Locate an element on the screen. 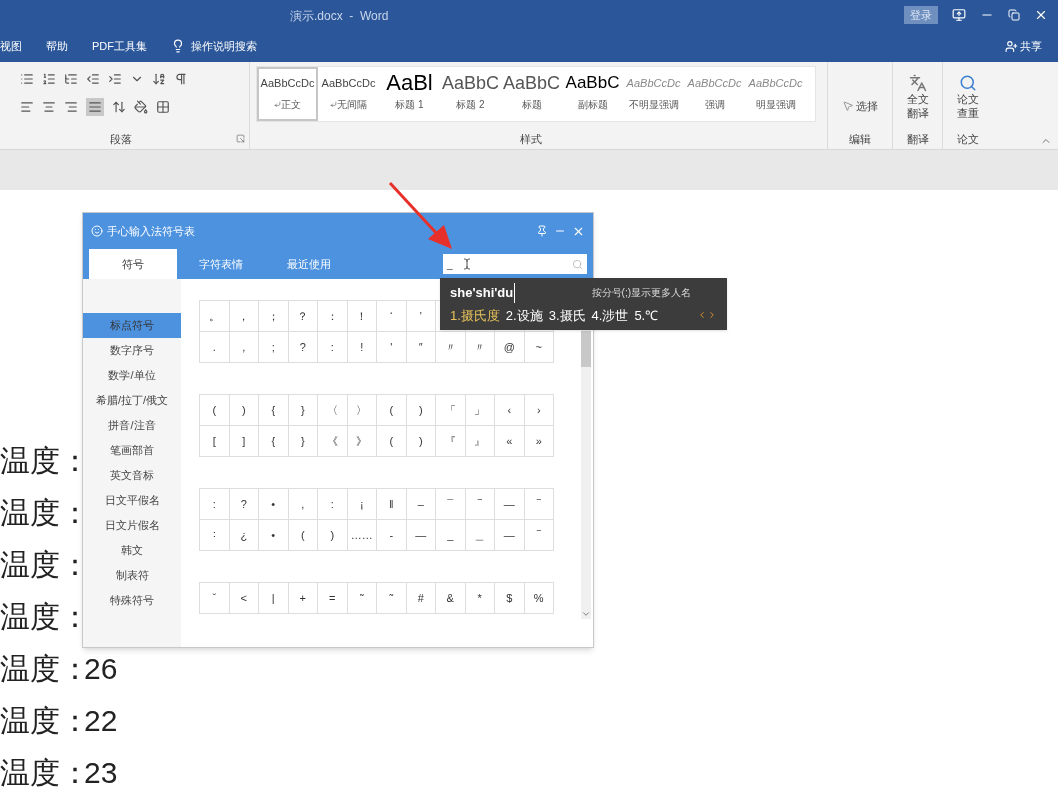 The image size is (1058, 791). align-center-icon is located at coordinates (49, 107).